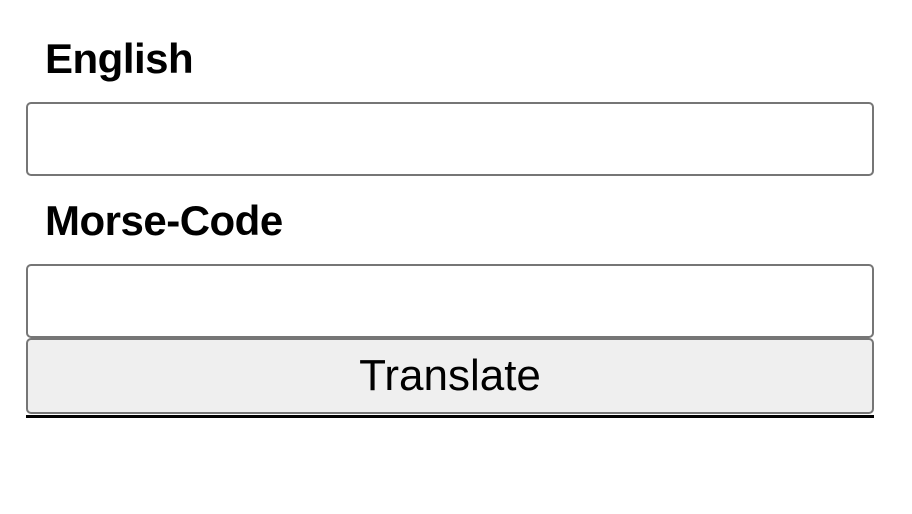  I want to click on morse-code-label: Morse-Code, so click(164, 220).